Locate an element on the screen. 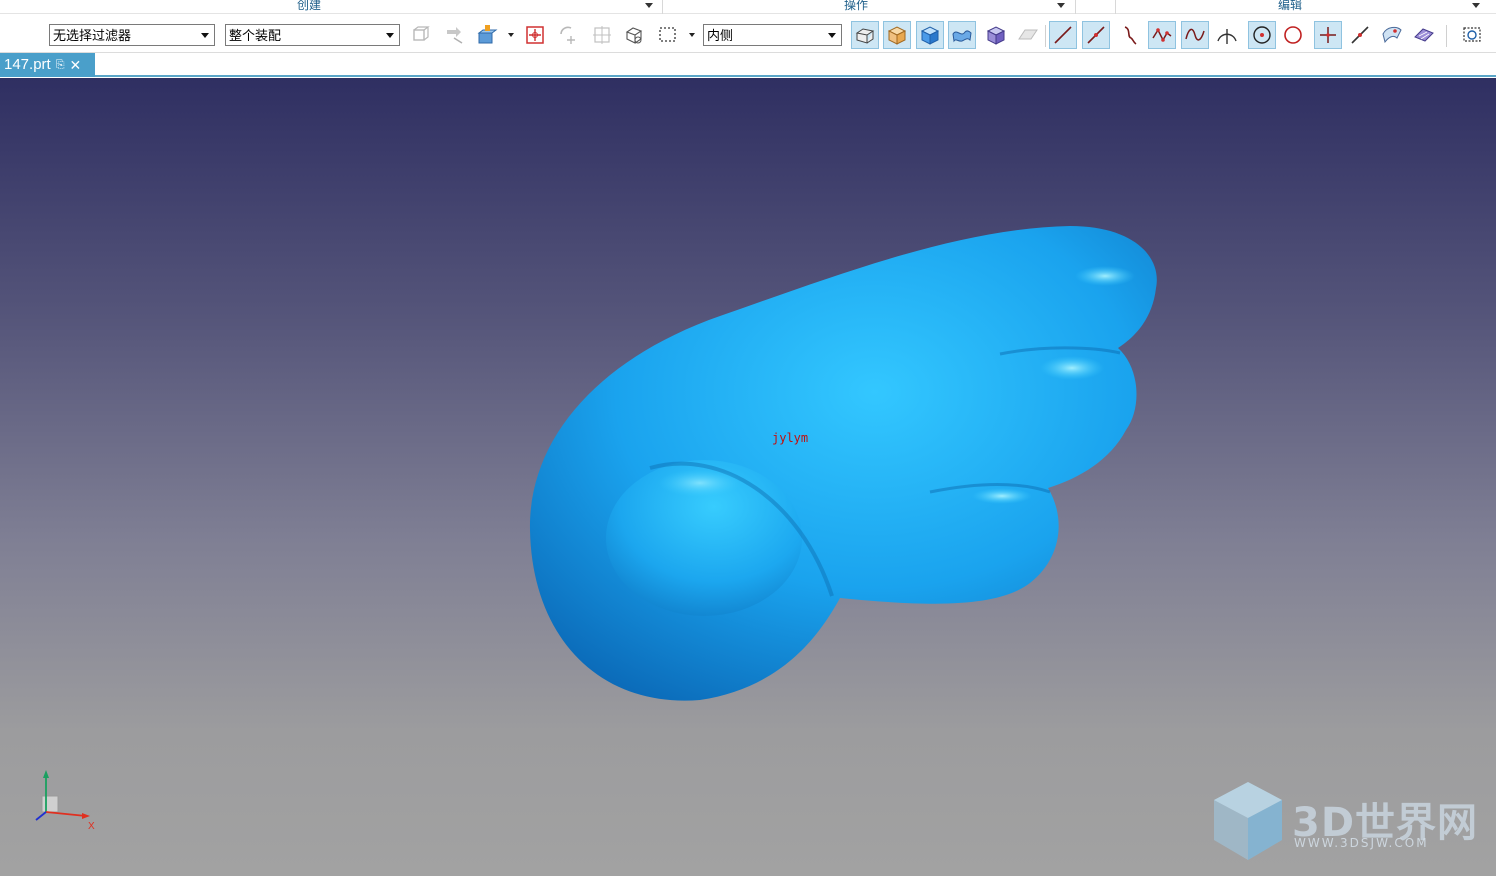 The image size is (1496, 876). feature-snap-button is located at coordinates (421, 35).